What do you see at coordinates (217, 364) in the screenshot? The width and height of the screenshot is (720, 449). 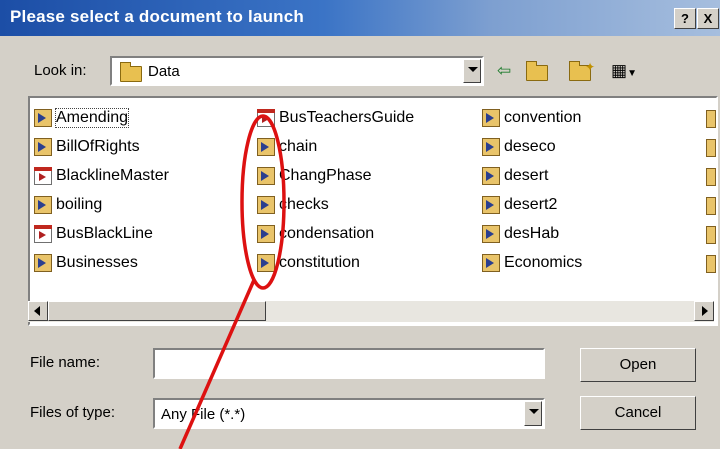 I see `pointer-line` at bounding box center [217, 364].